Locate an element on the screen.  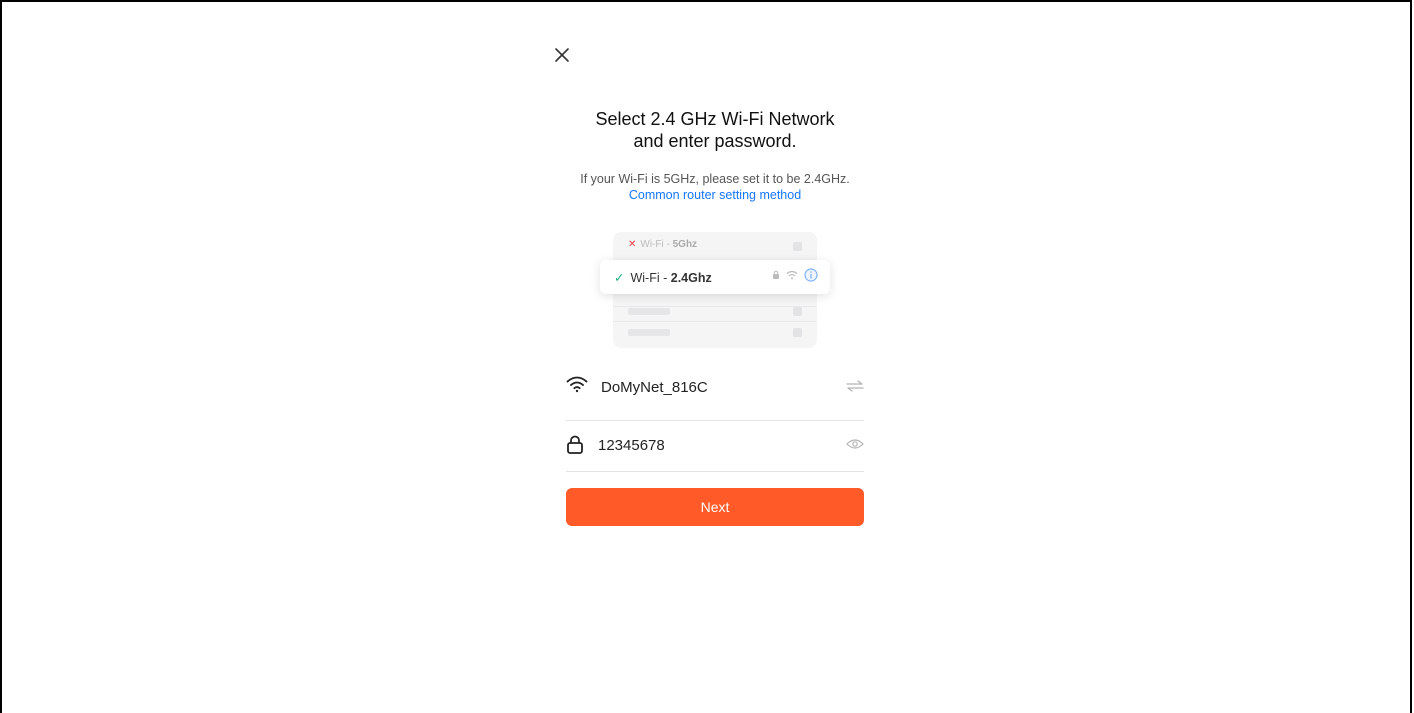
page-title-line2: and enter password. is located at coordinates (715, 141).